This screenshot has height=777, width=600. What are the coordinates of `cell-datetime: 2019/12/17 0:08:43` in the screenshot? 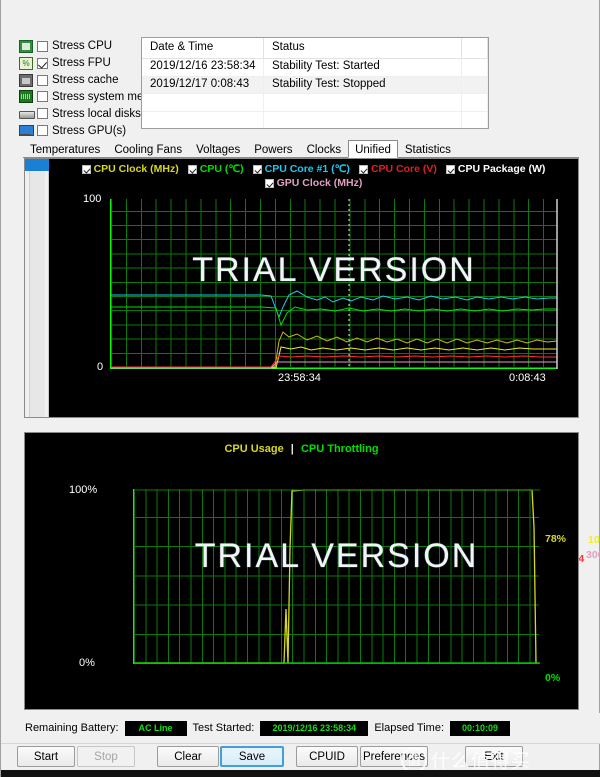 It's located at (203, 84).